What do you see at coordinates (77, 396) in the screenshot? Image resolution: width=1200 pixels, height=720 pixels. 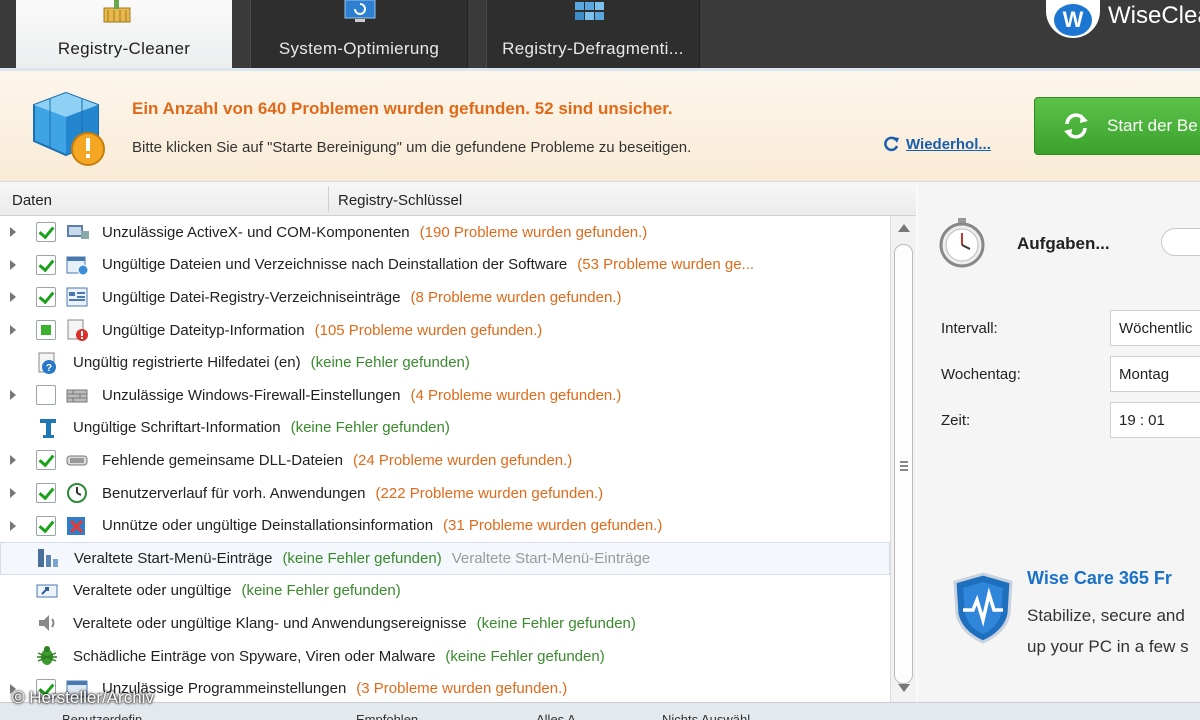 I see `firewall-icon` at bounding box center [77, 396].